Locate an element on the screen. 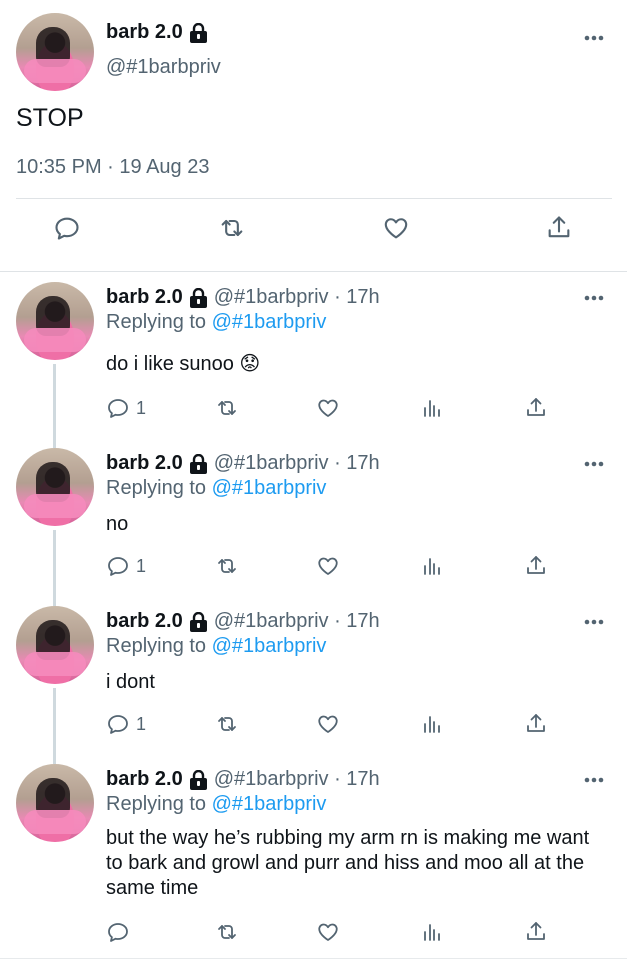  tweet-action-bar is located at coordinates (313, 236).